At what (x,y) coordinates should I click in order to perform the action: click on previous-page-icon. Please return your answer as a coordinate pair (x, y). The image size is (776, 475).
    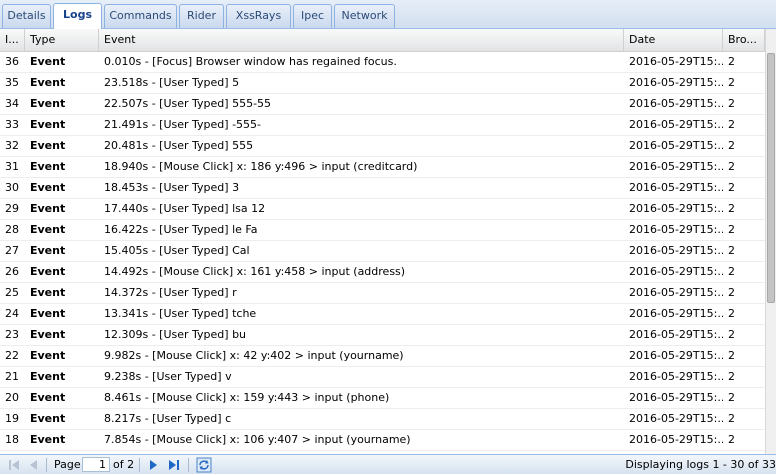
    Looking at the image, I should click on (34, 465).